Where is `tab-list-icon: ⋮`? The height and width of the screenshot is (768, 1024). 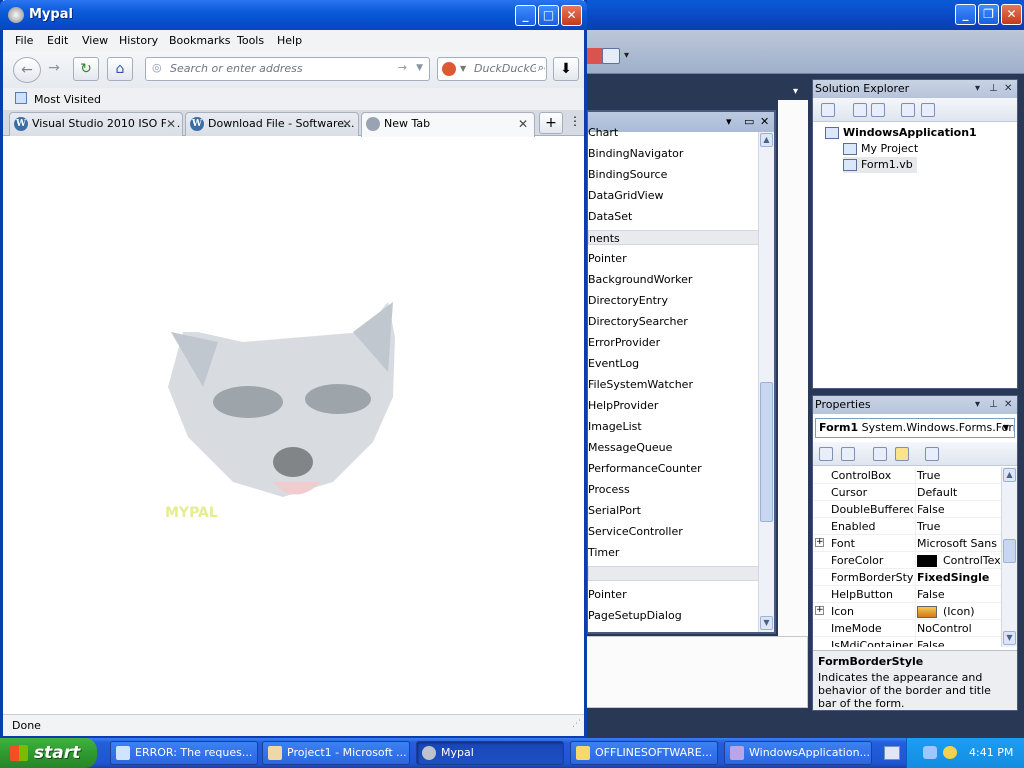 tab-list-icon: ⋮ is located at coordinates (575, 121).